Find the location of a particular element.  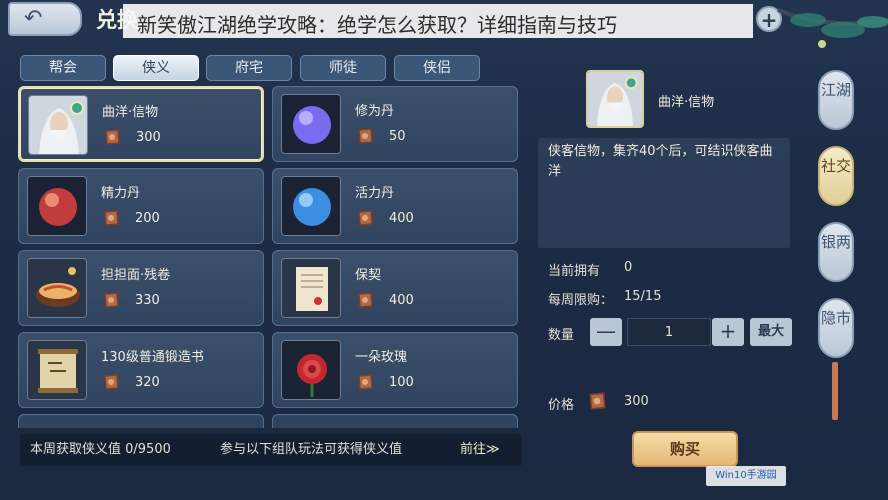

purple-orb-icon is located at coordinates (311, 124).